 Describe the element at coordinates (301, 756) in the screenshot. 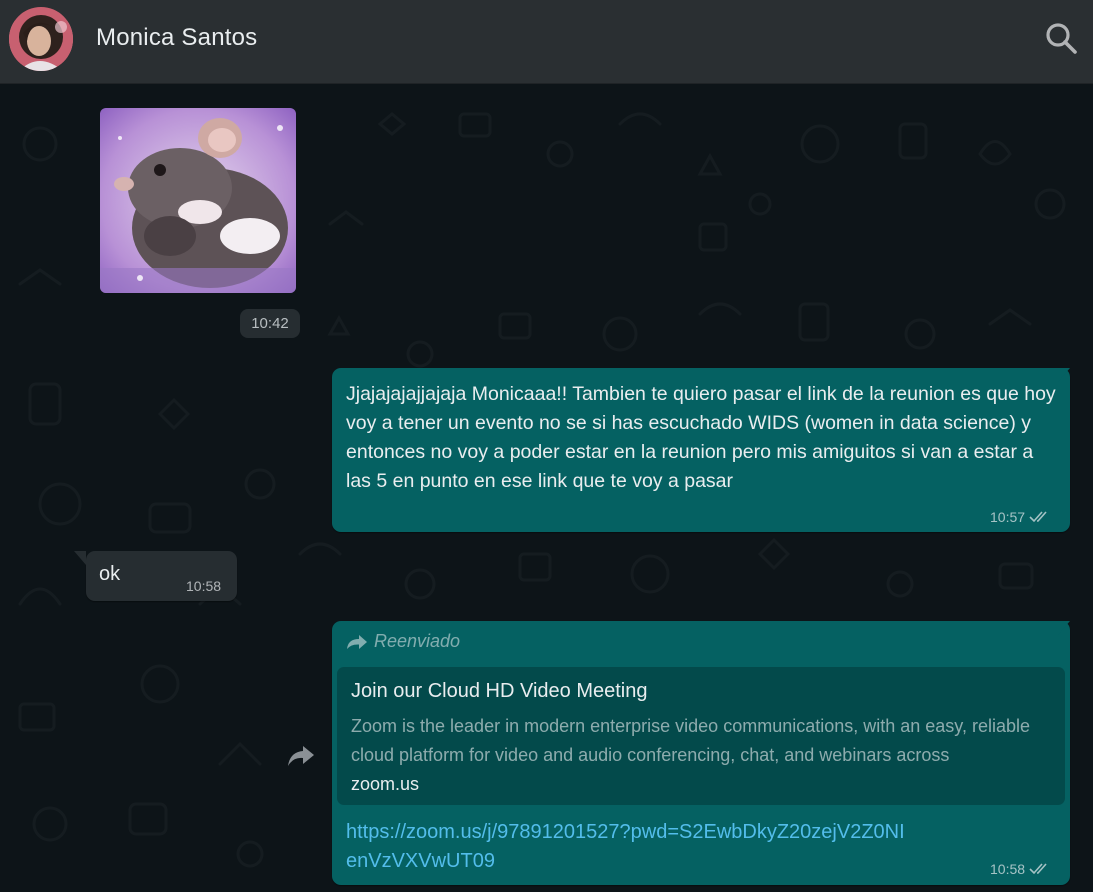

I see `forward-icon` at that location.